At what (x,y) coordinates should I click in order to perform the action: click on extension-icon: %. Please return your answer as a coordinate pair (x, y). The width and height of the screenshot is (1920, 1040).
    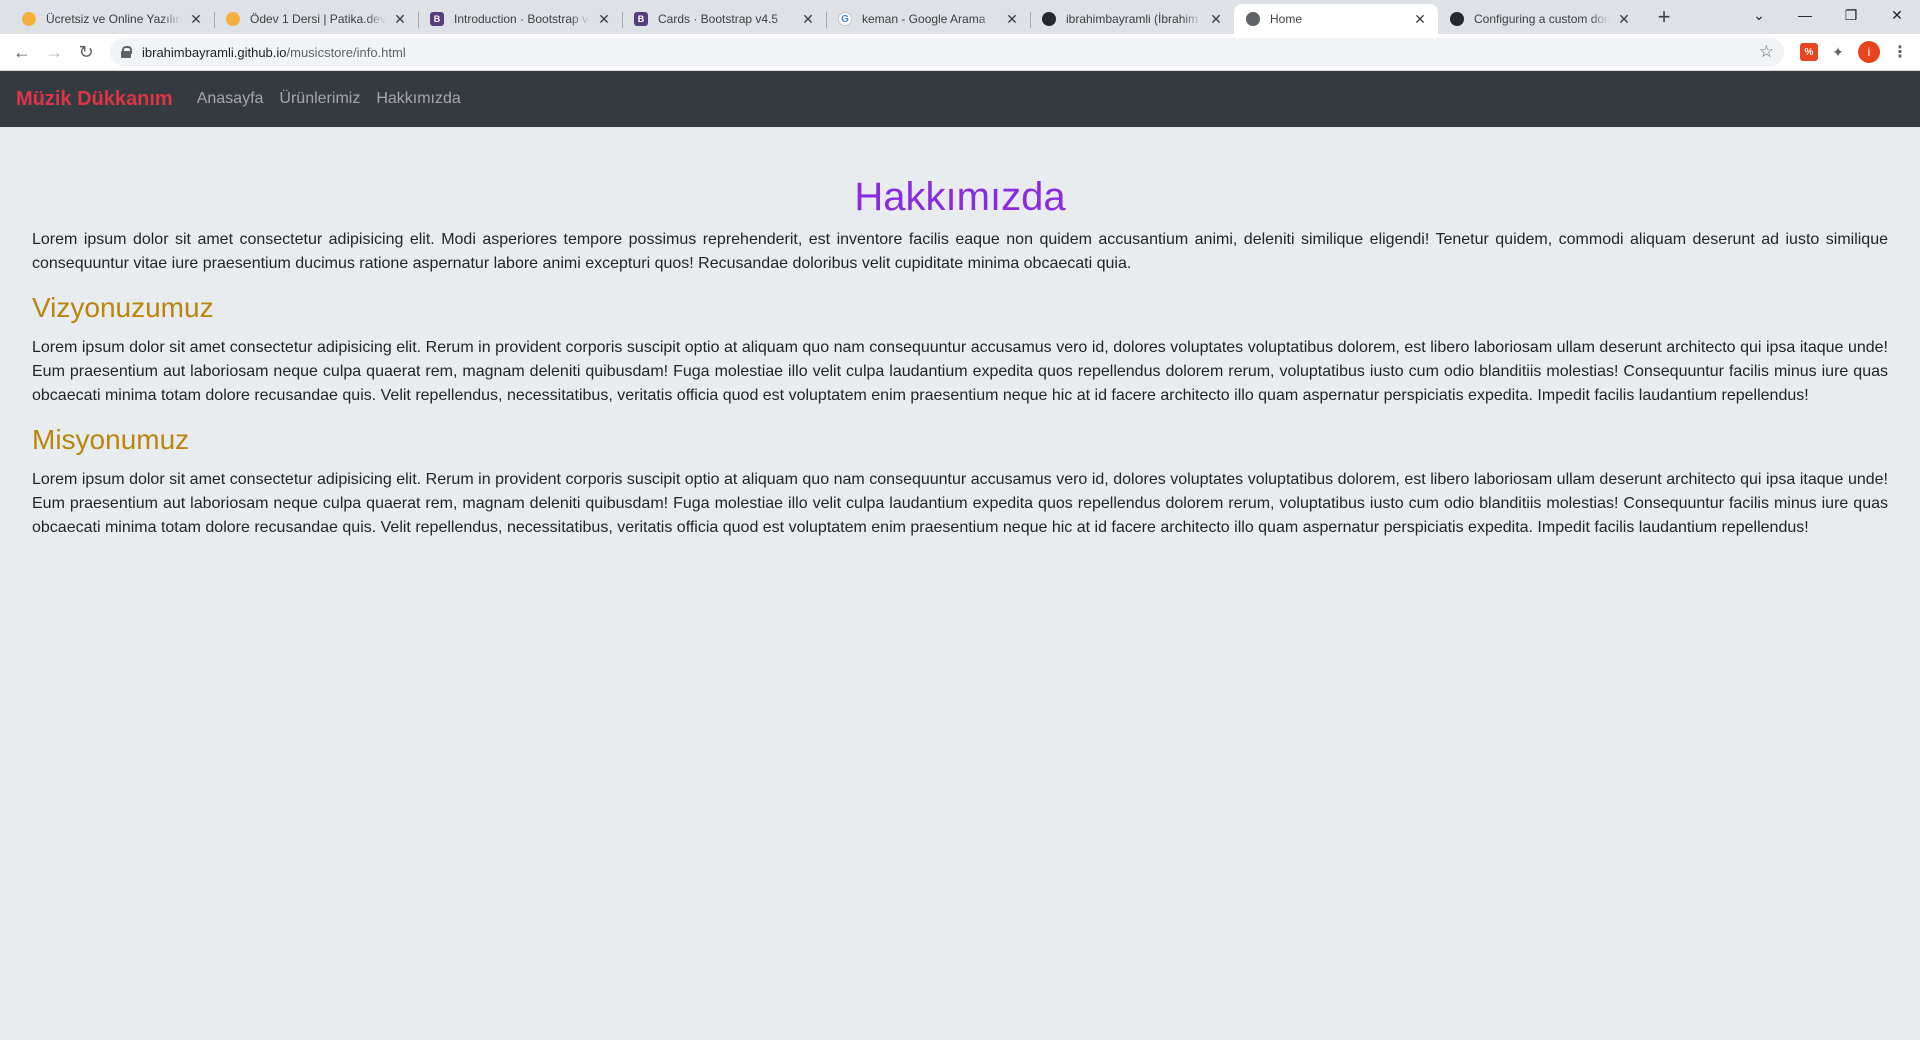
    Looking at the image, I should click on (1809, 52).